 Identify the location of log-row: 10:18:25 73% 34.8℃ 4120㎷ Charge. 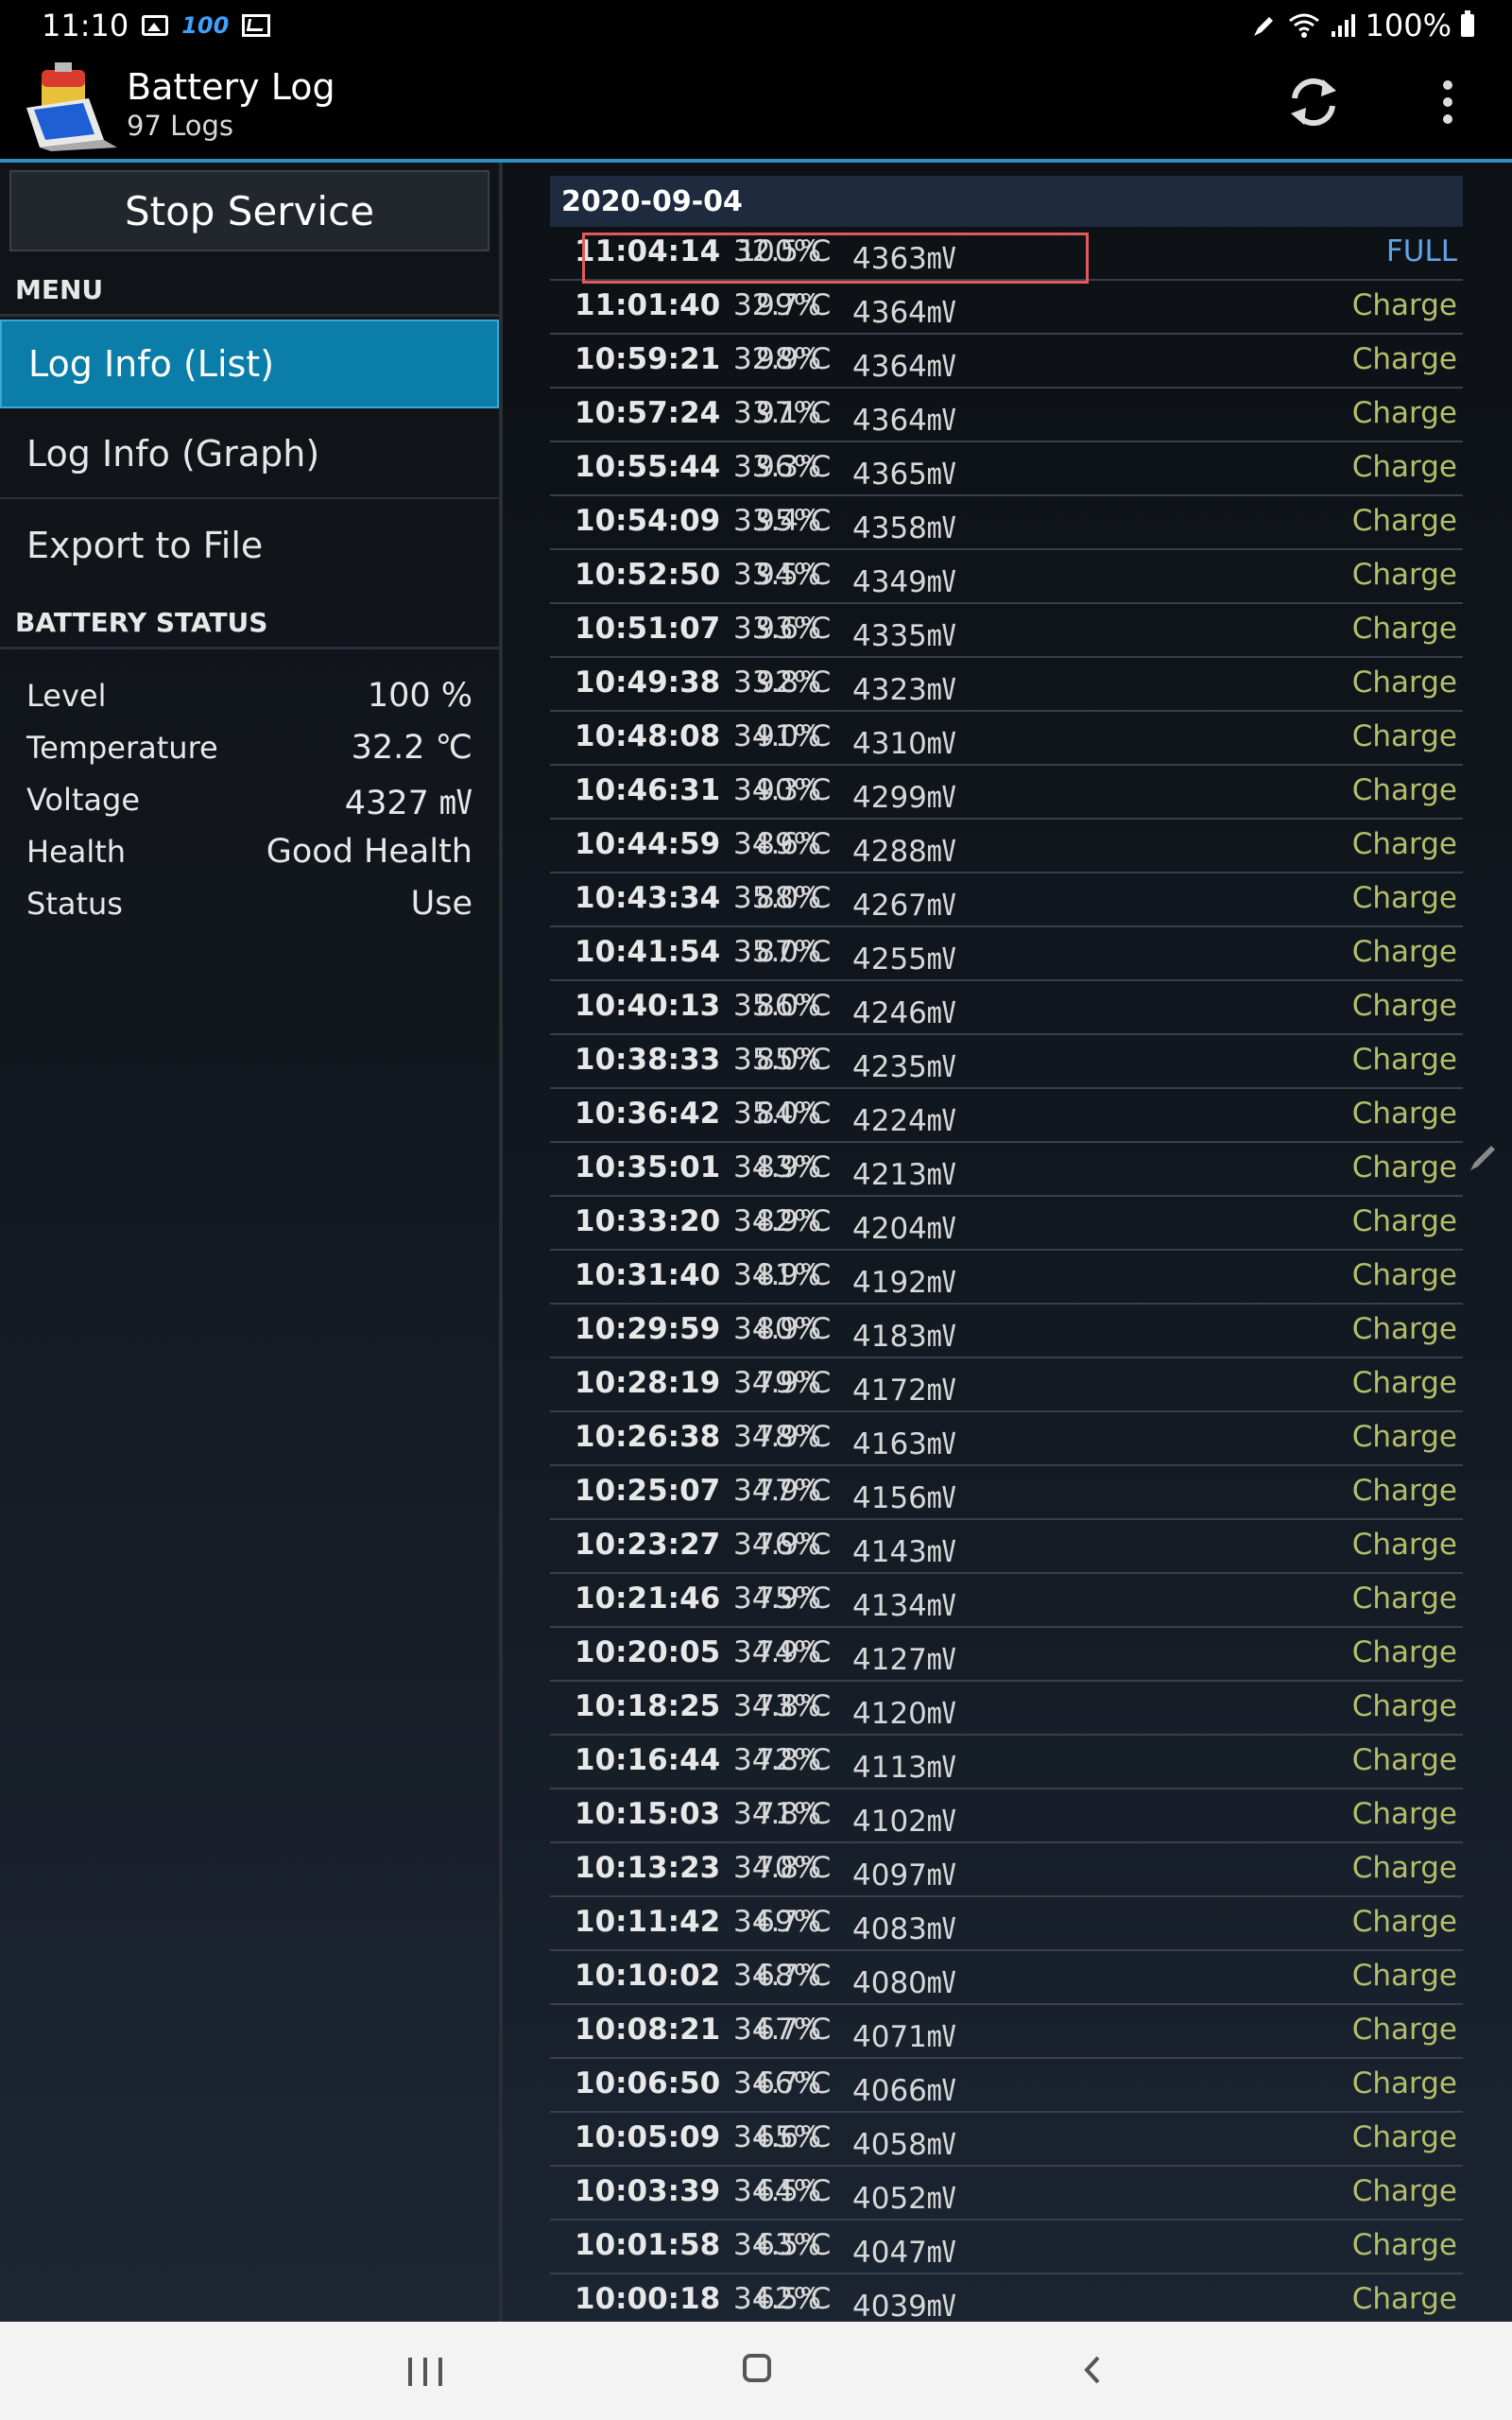
(1006, 1709).